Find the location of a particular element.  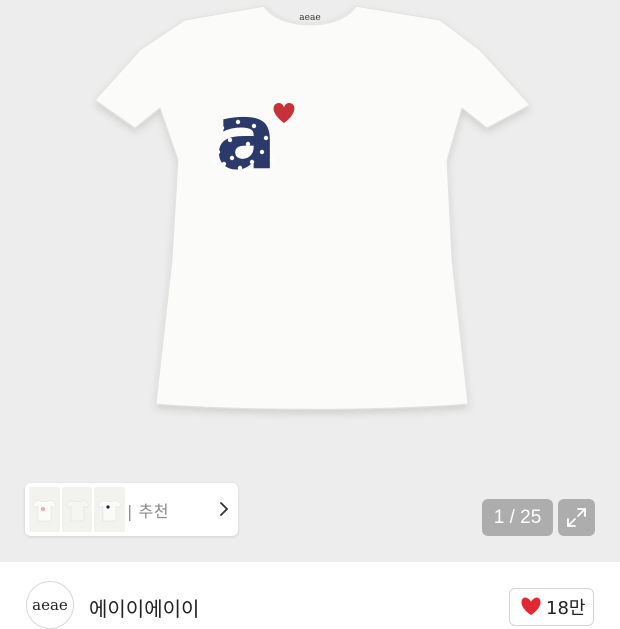

shirt-tag: aeae is located at coordinates (309, 18).